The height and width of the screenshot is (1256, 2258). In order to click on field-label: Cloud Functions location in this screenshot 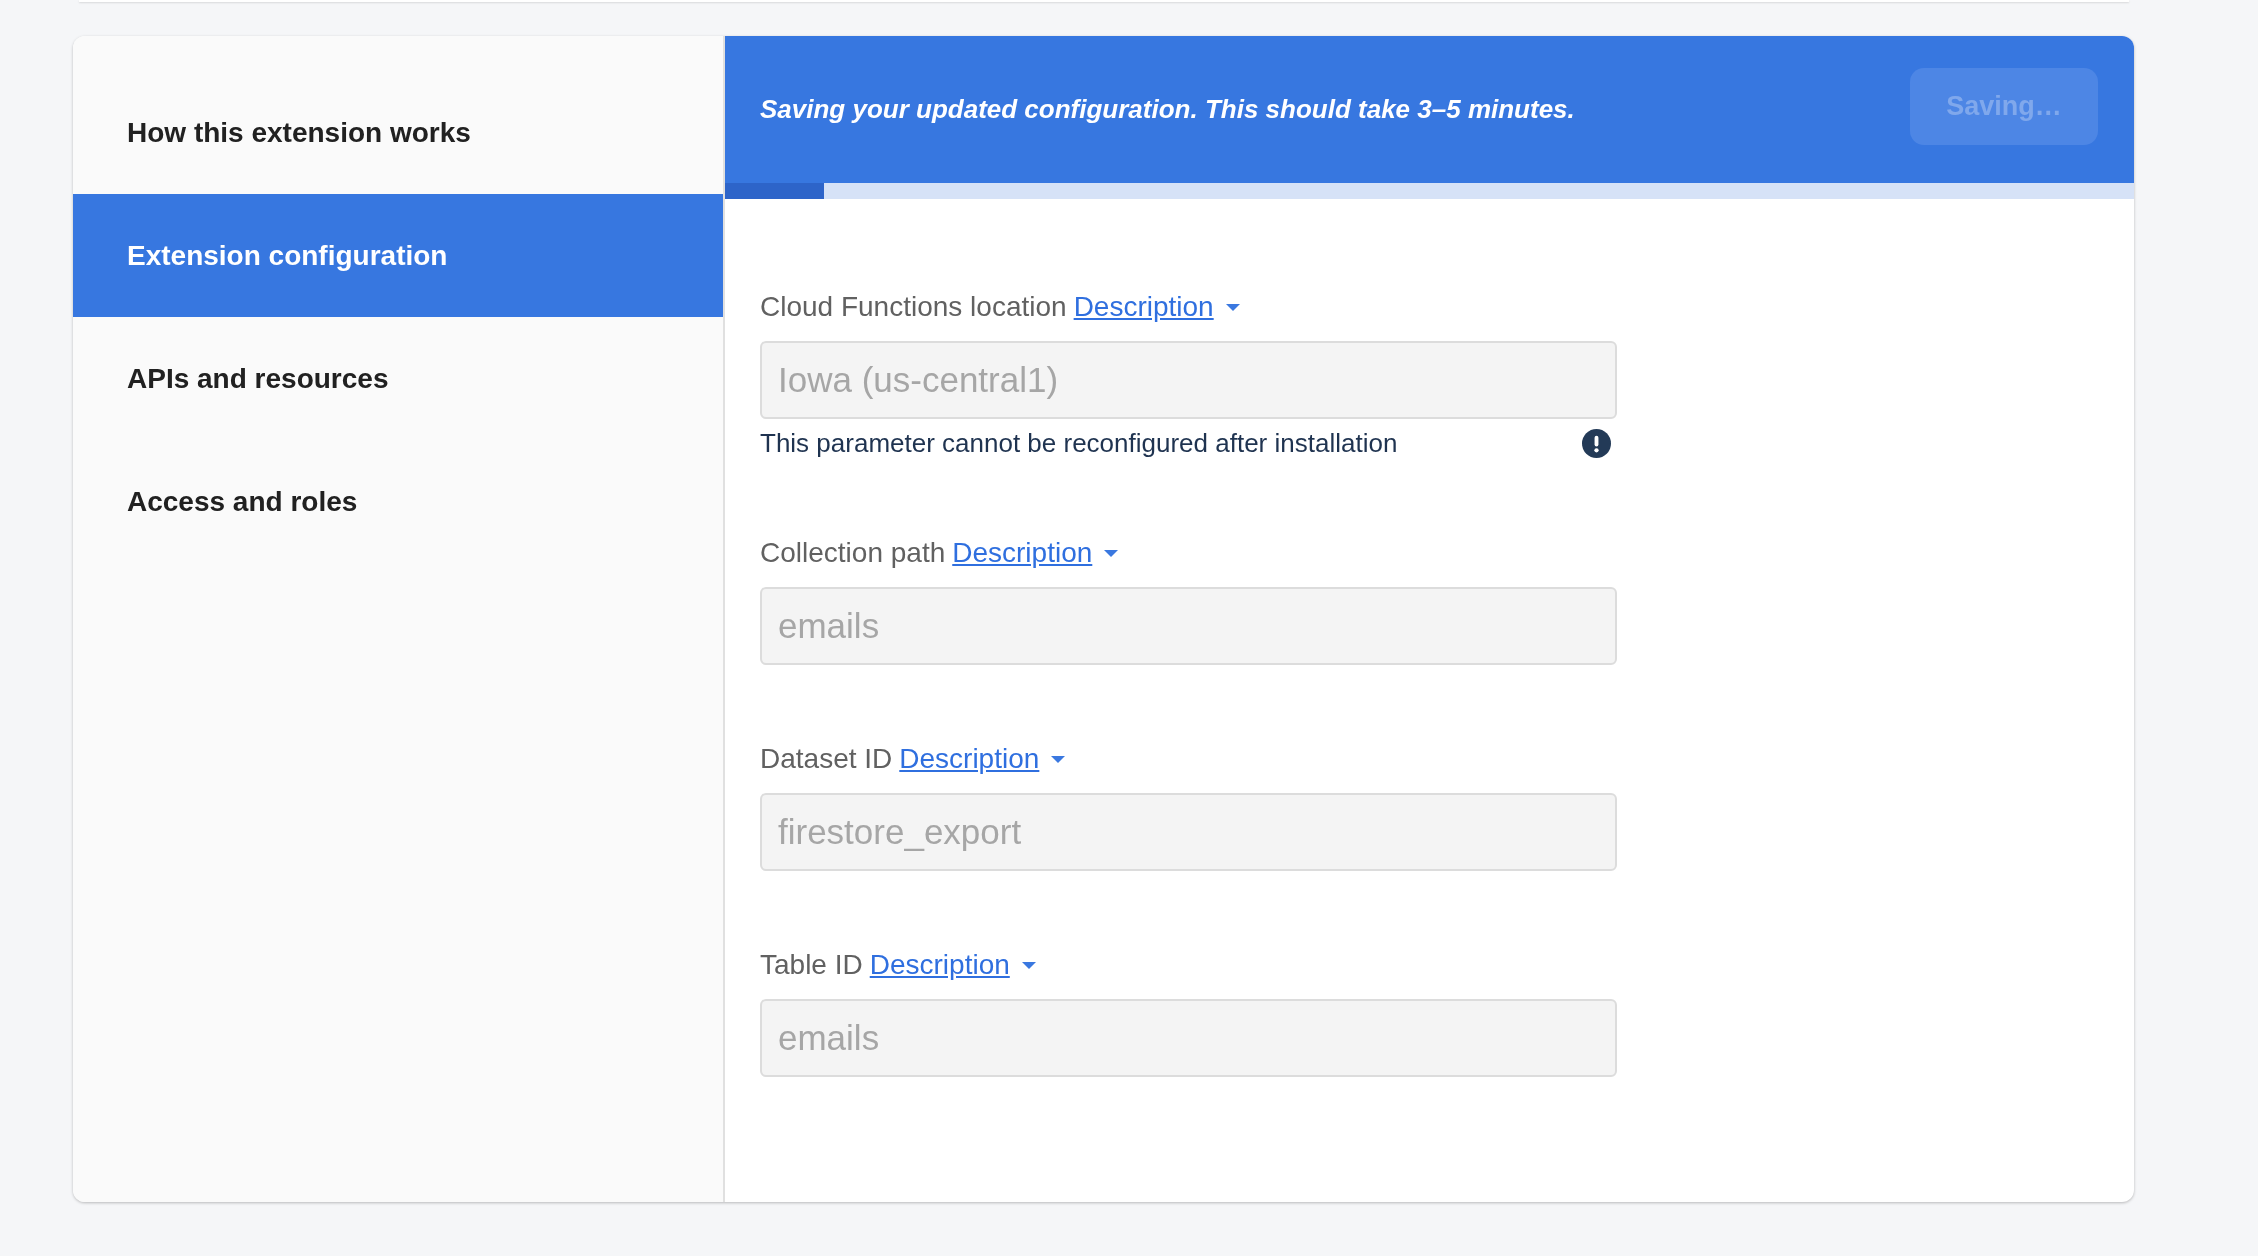, I will do `click(913, 307)`.